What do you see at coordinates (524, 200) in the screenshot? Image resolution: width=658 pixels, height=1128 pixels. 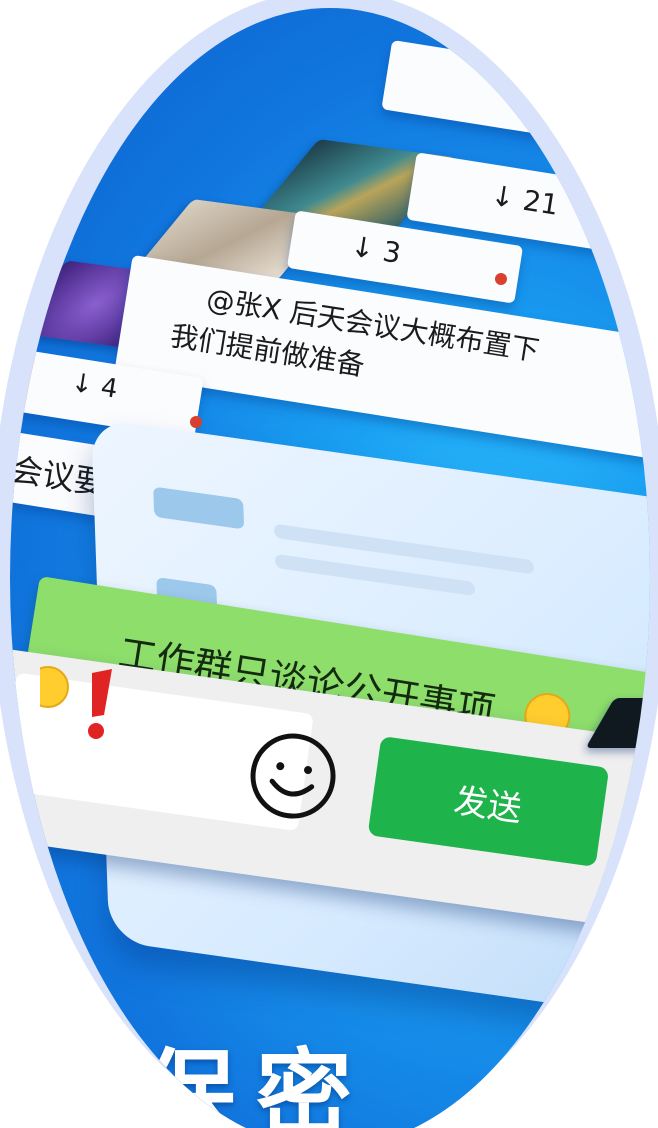 I see `message-text: ↓ 21` at bounding box center [524, 200].